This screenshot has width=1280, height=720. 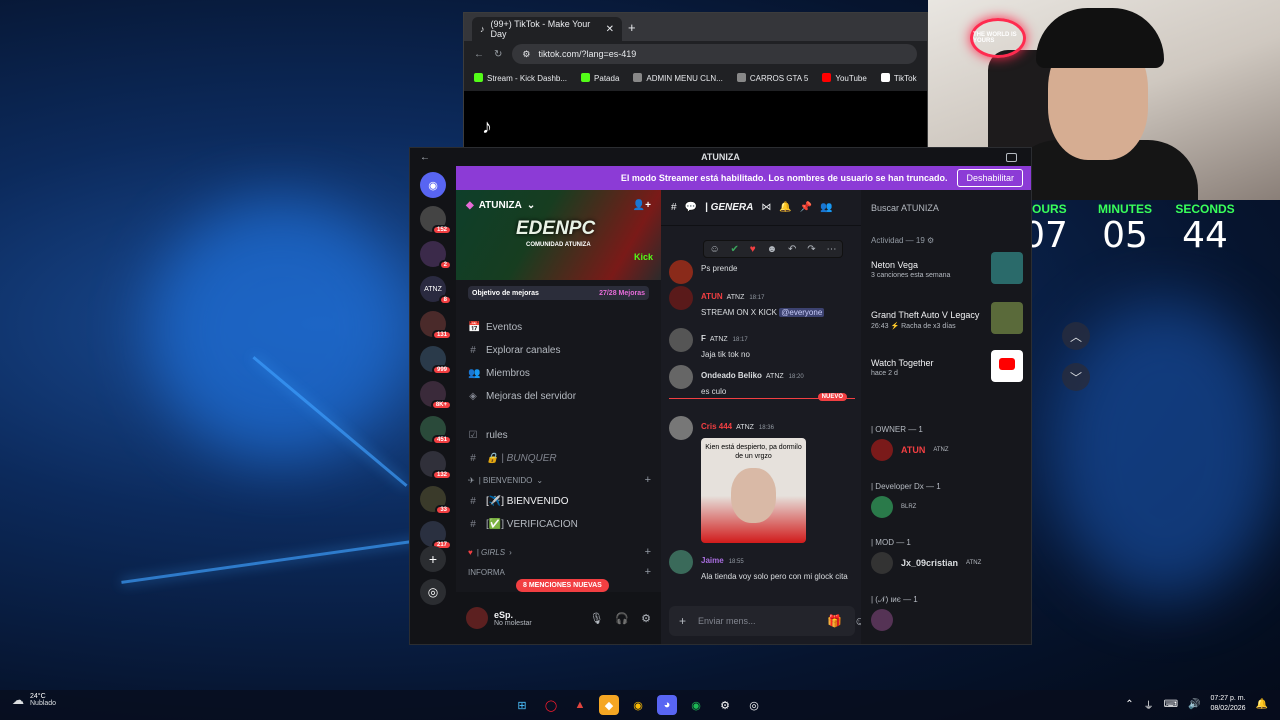 What do you see at coordinates (600, 78) in the screenshot?
I see `bookmark-item: Patada` at bounding box center [600, 78].